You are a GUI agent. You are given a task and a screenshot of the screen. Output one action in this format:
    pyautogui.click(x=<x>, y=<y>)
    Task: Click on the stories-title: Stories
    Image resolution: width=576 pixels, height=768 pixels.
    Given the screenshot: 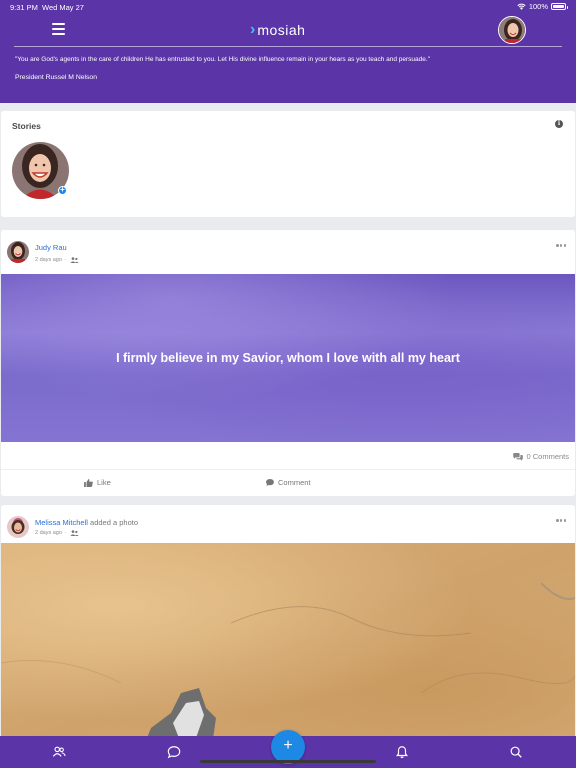 What is the action you would take?
    pyautogui.click(x=26, y=126)
    